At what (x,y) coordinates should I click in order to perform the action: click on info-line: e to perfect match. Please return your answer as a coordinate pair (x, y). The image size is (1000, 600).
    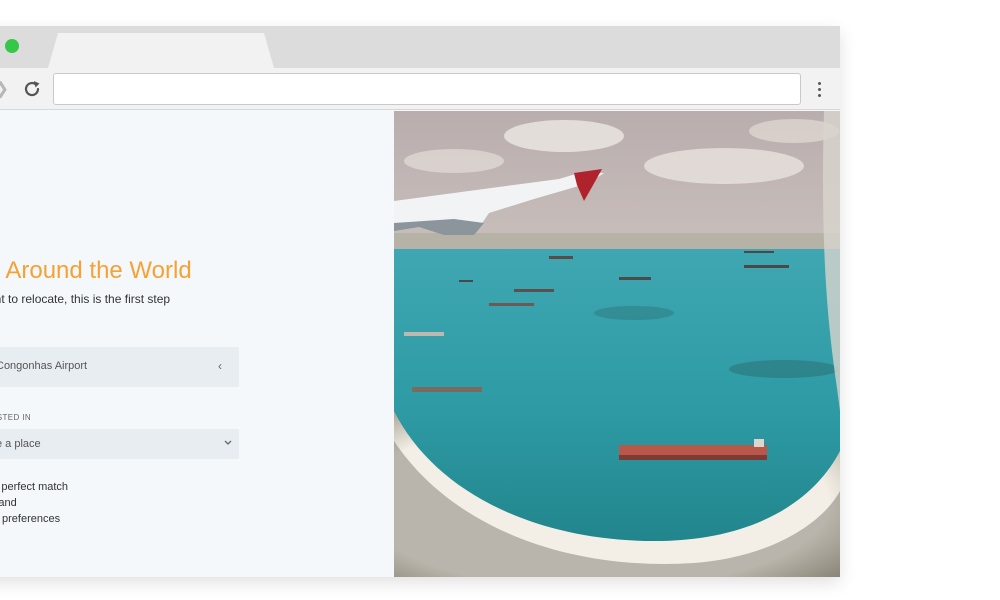
    Looking at the image, I should click on (34, 487).